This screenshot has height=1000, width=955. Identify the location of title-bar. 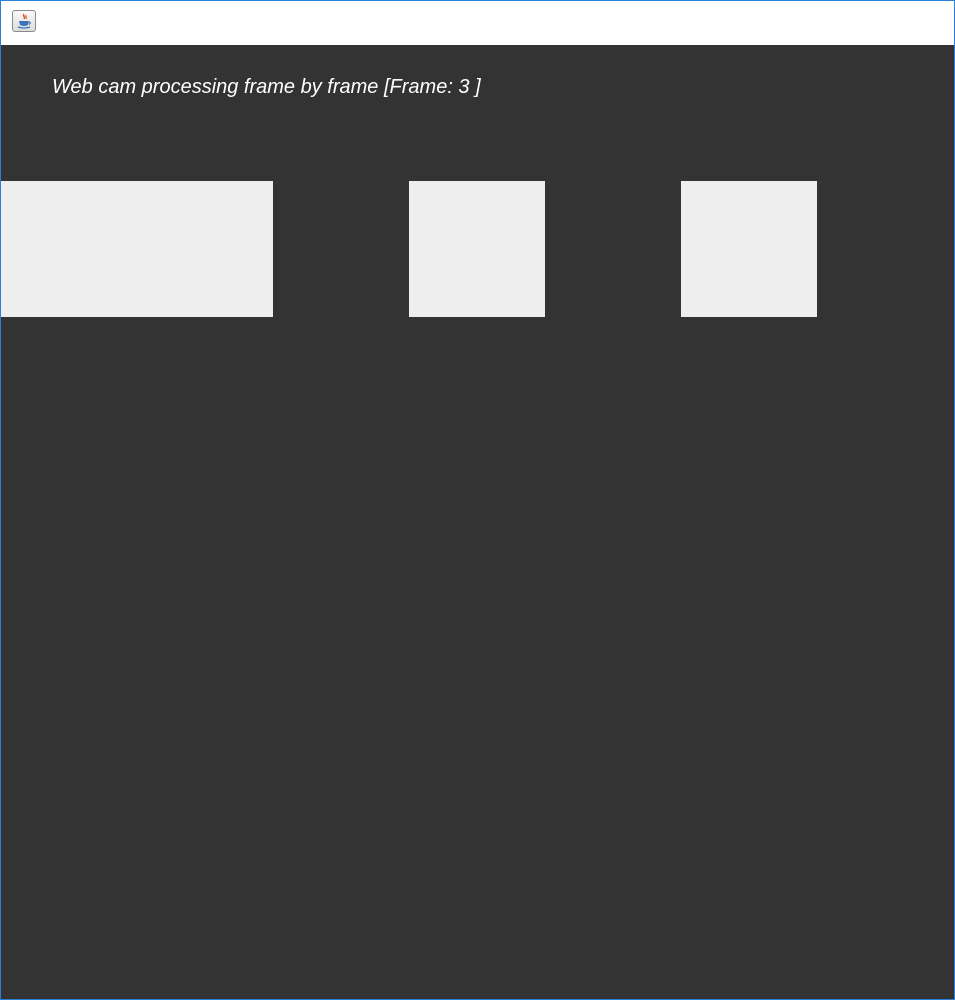
(477, 23).